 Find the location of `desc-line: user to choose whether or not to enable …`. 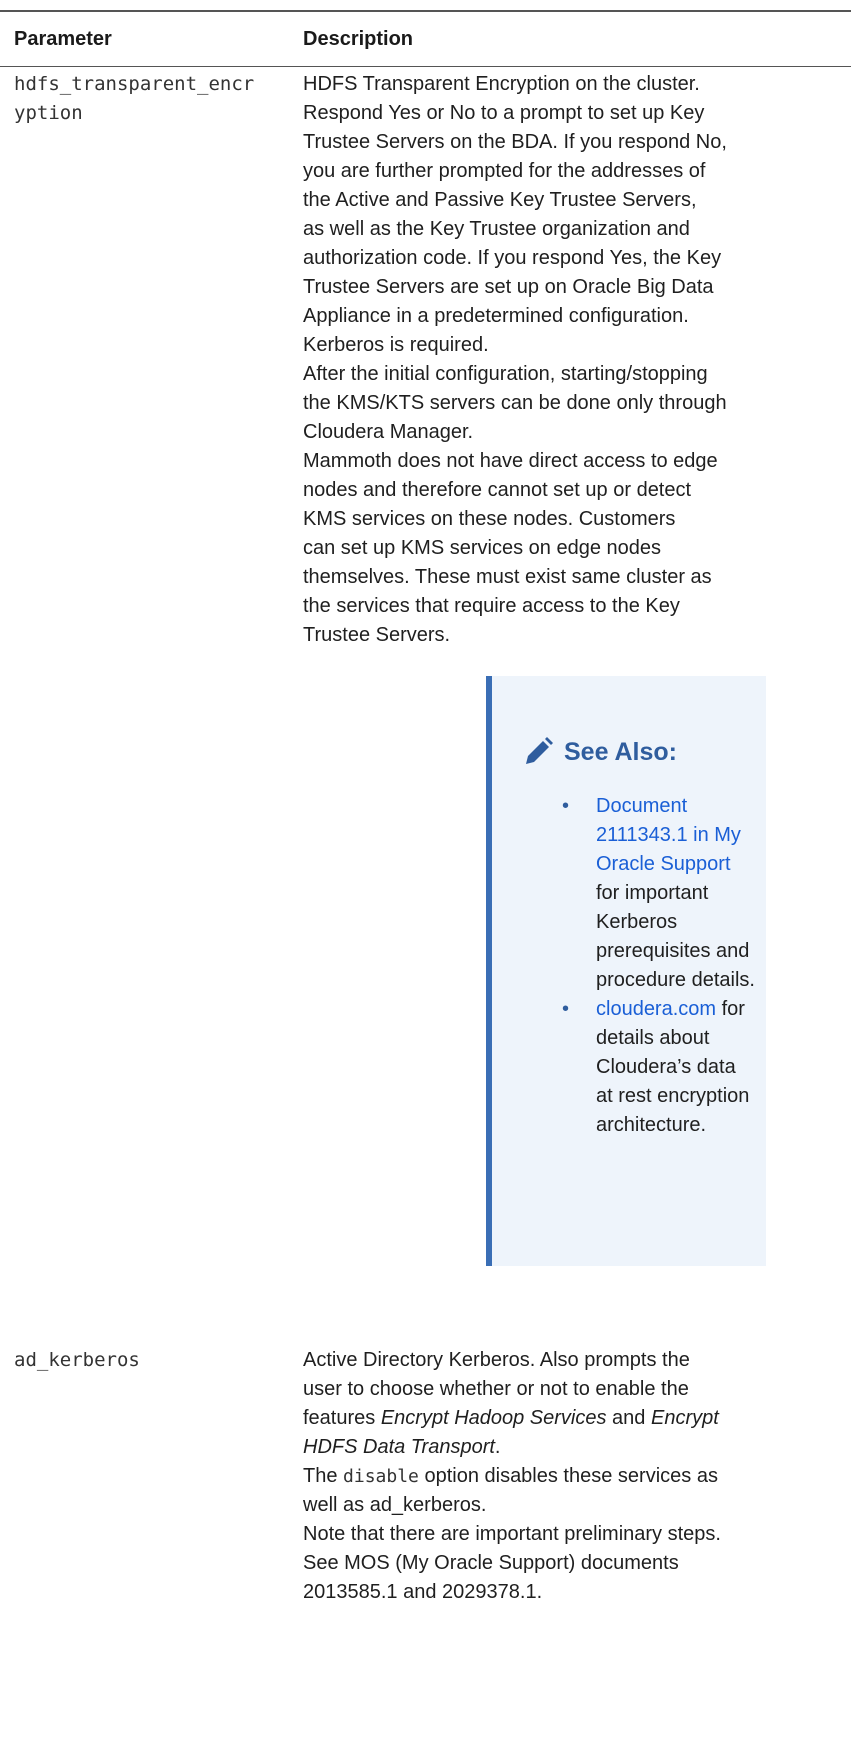

desc-line: user to choose whether or not to enable … is located at coordinates (496, 1389).